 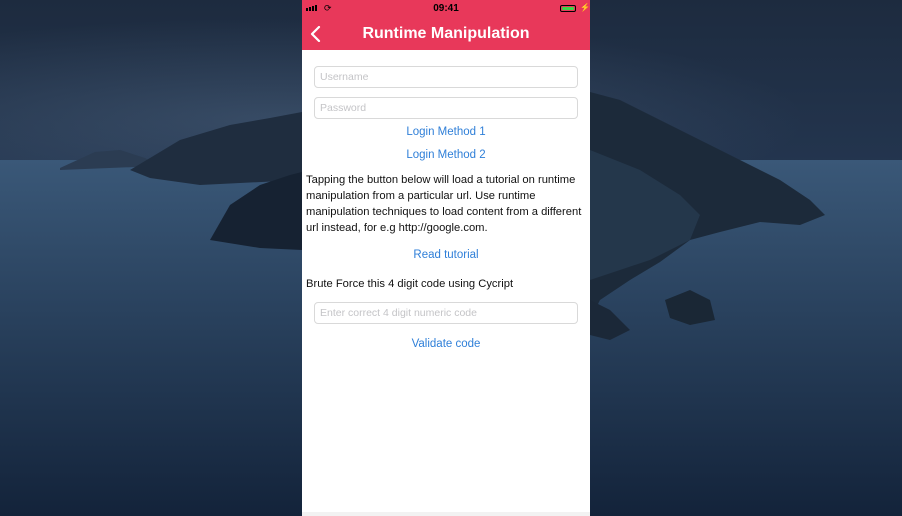 What do you see at coordinates (446, 514) in the screenshot?
I see `bottom-strip` at bounding box center [446, 514].